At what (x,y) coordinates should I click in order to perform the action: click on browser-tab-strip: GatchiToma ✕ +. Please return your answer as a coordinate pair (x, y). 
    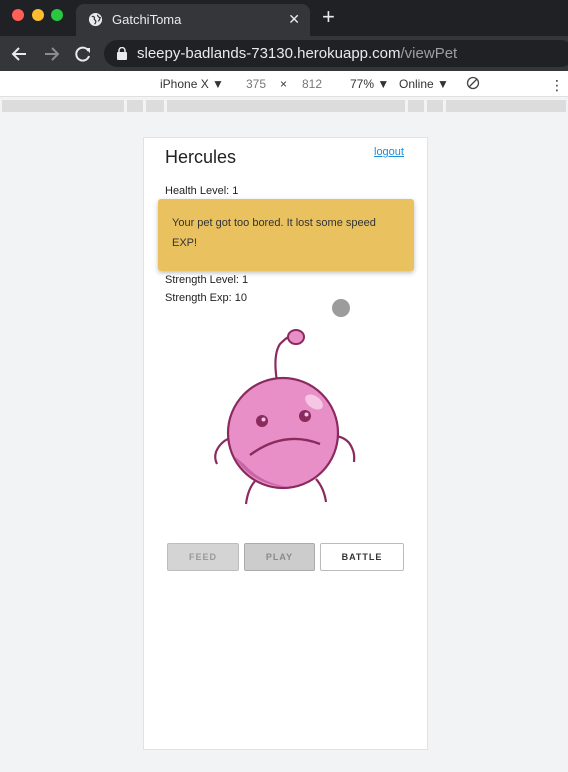
    Looking at the image, I should click on (284, 18).